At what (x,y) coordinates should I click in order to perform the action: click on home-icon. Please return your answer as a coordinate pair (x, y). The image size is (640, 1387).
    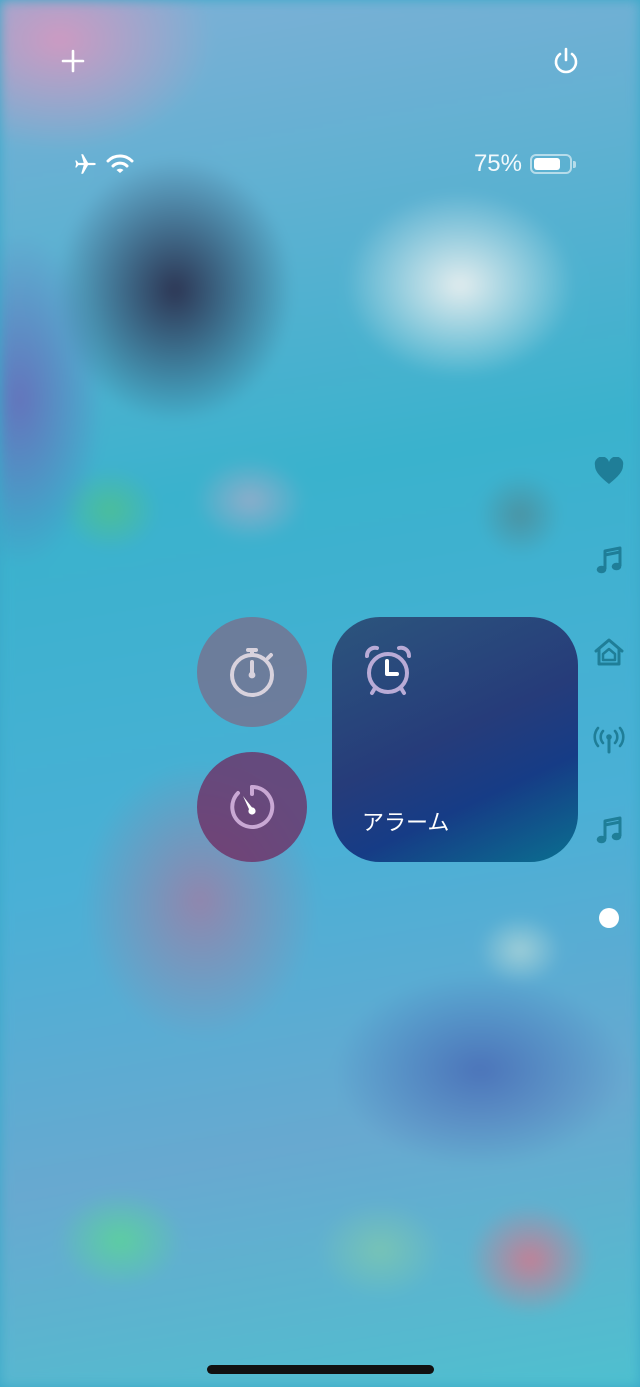
    Looking at the image, I should click on (609, 652).